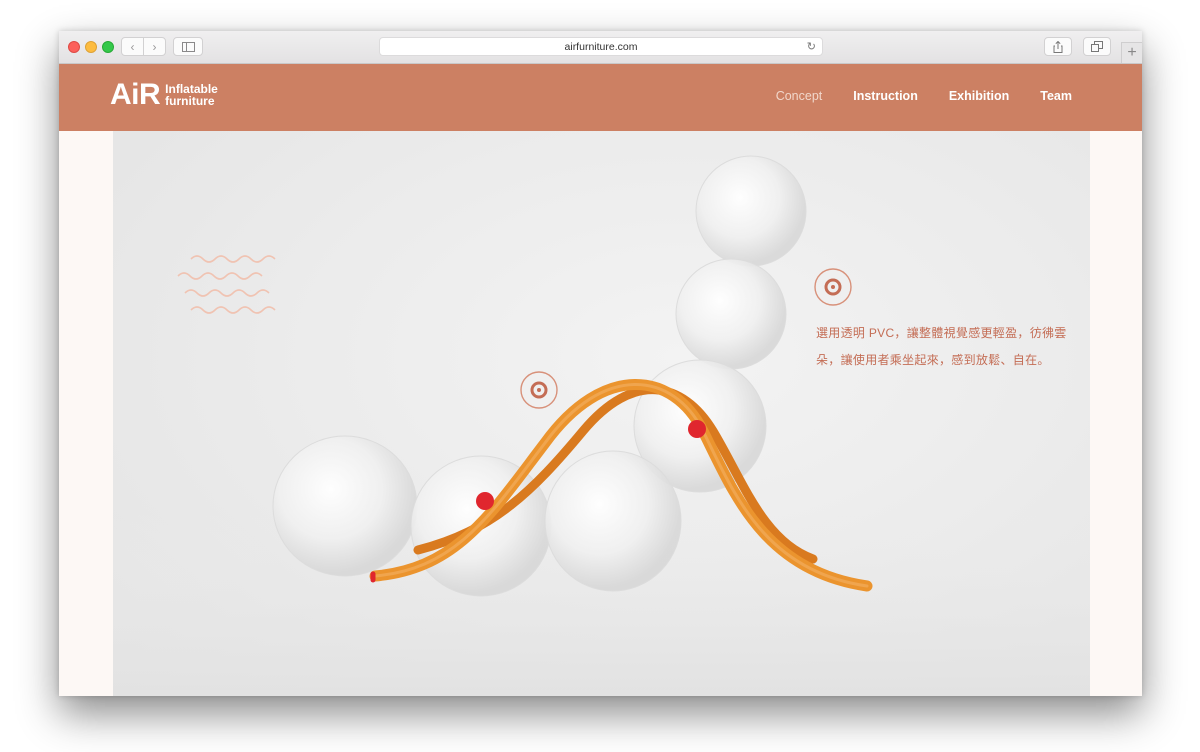 The height and width of the screenshot is (752, 1200). What do you see at coordinates (833, 287) in the screenshot?
I see `hotspot-marker-ball` at bounding box center [833, 287].